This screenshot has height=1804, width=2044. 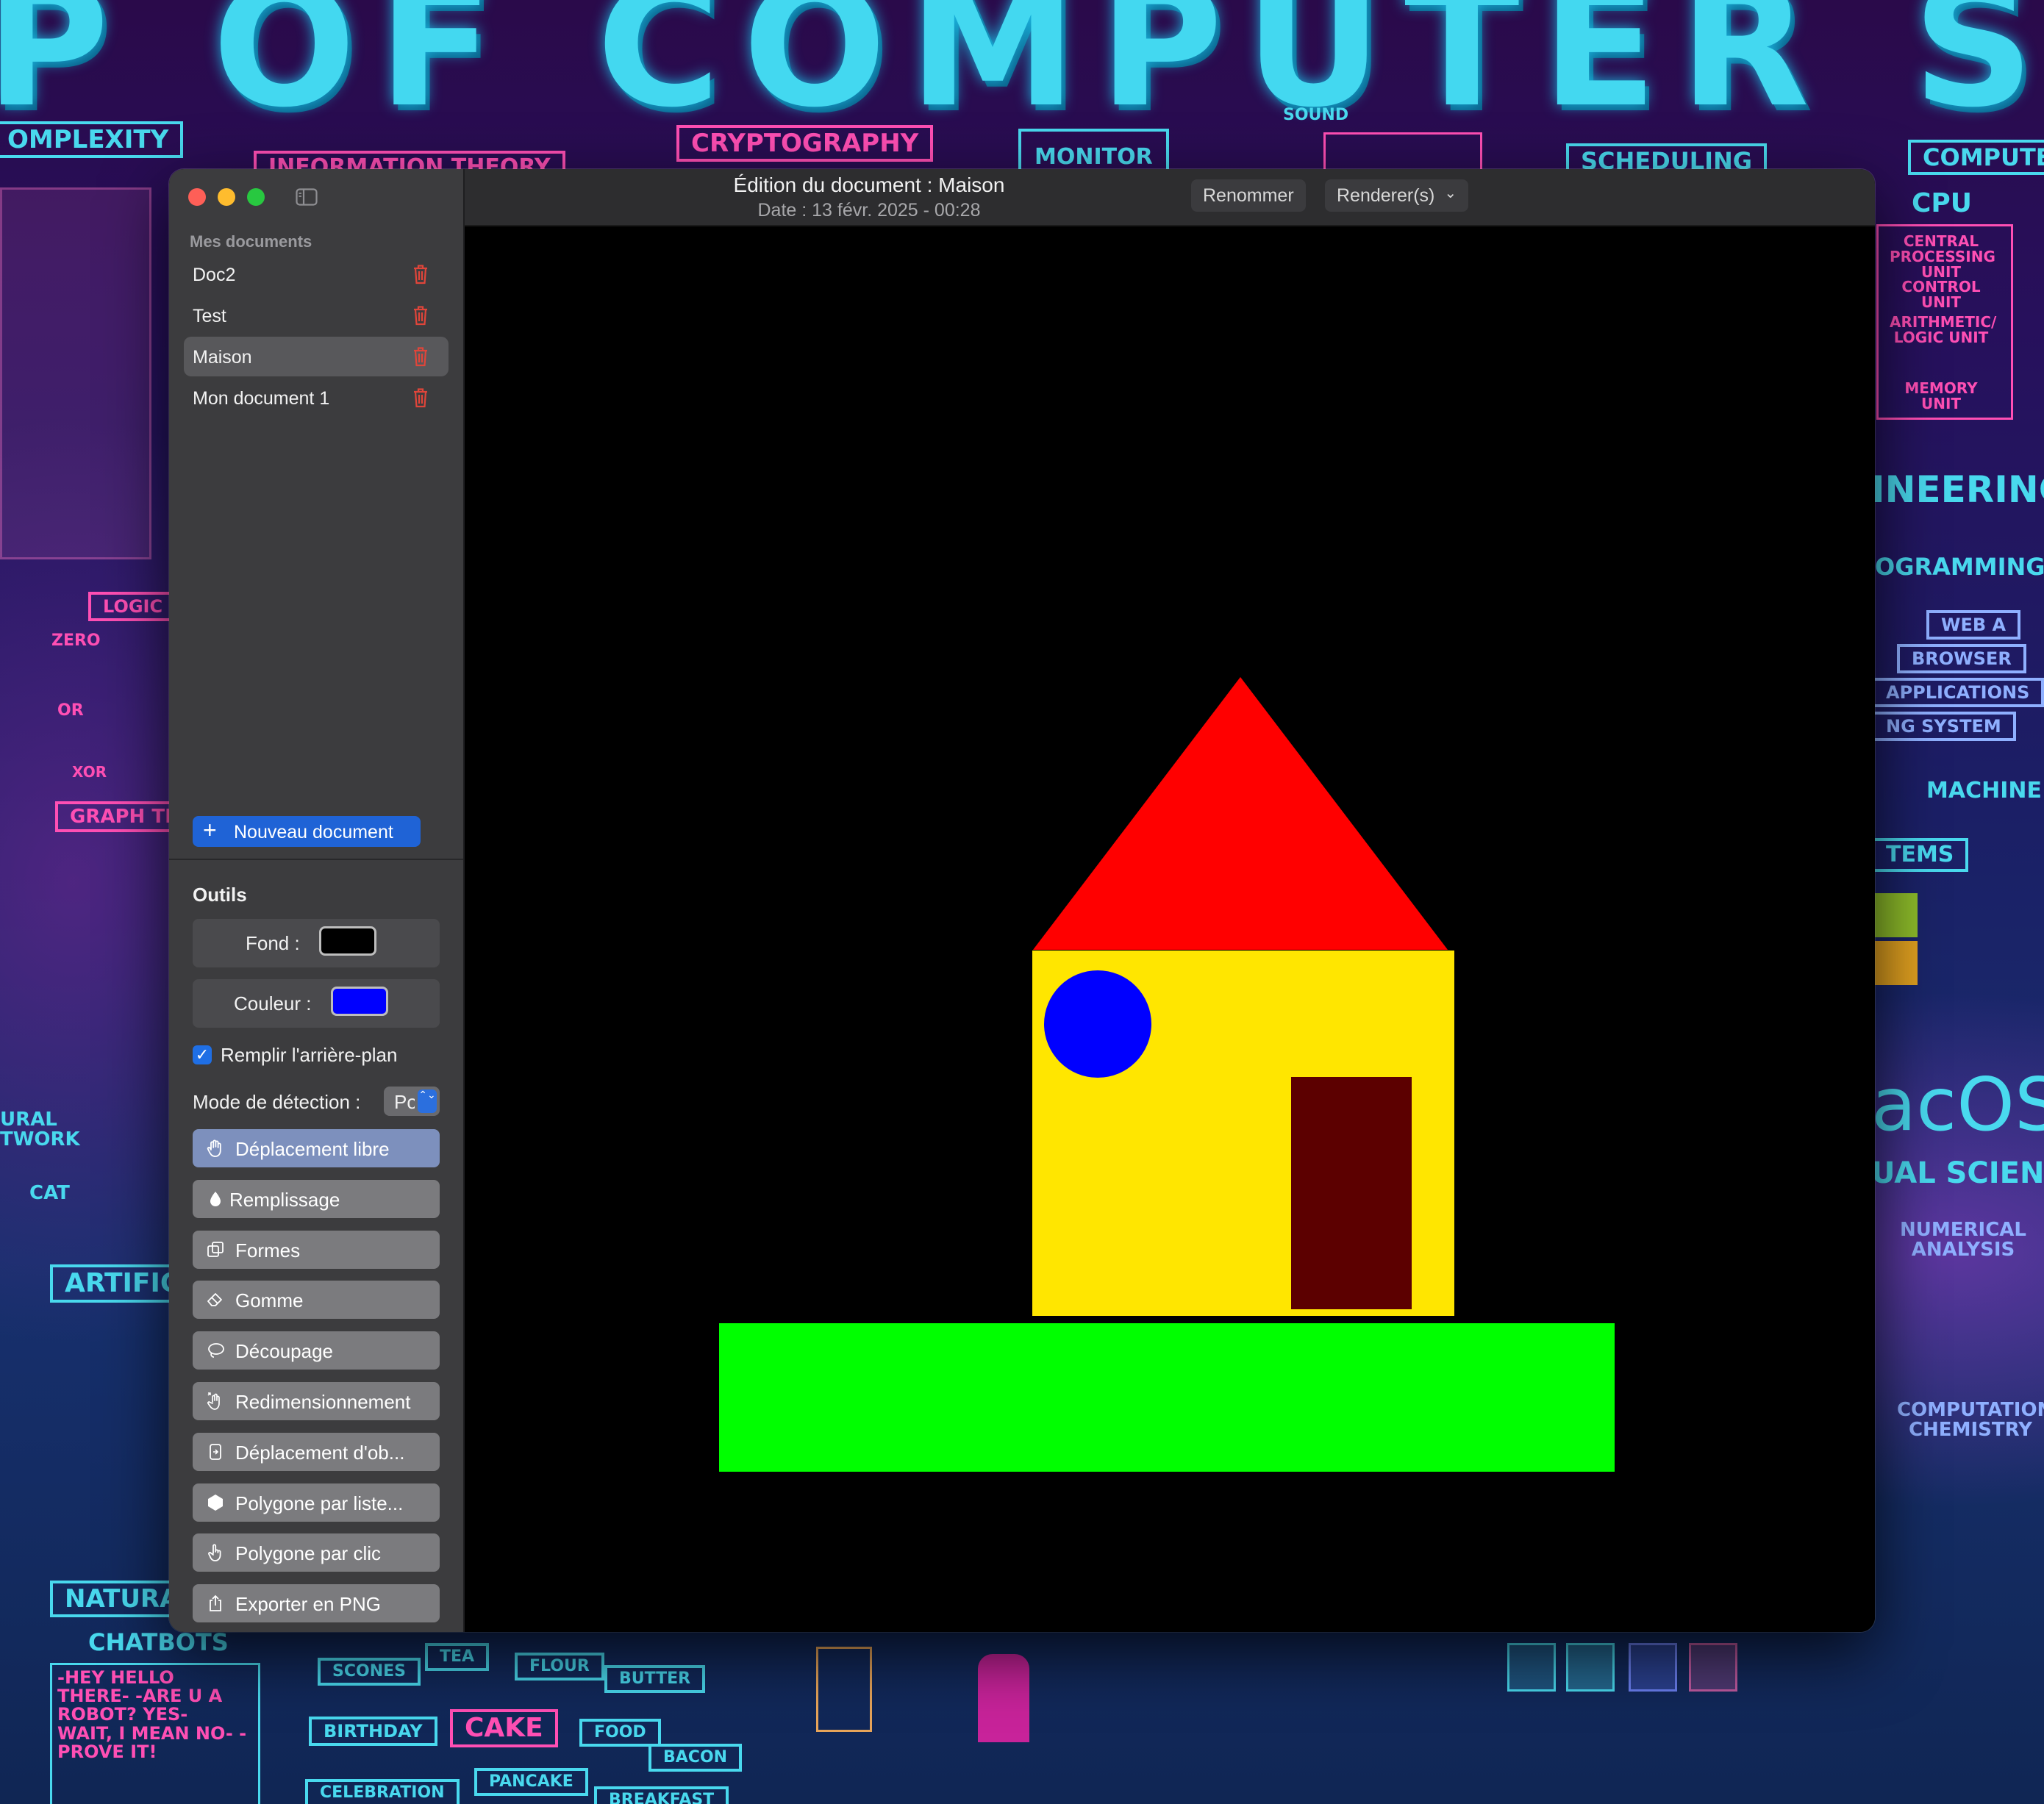 What do you see at coordinates (1957, 1105) in the screenshot?
I see `wp-label-macos: acOS` at bounding box center [1957, 1105].